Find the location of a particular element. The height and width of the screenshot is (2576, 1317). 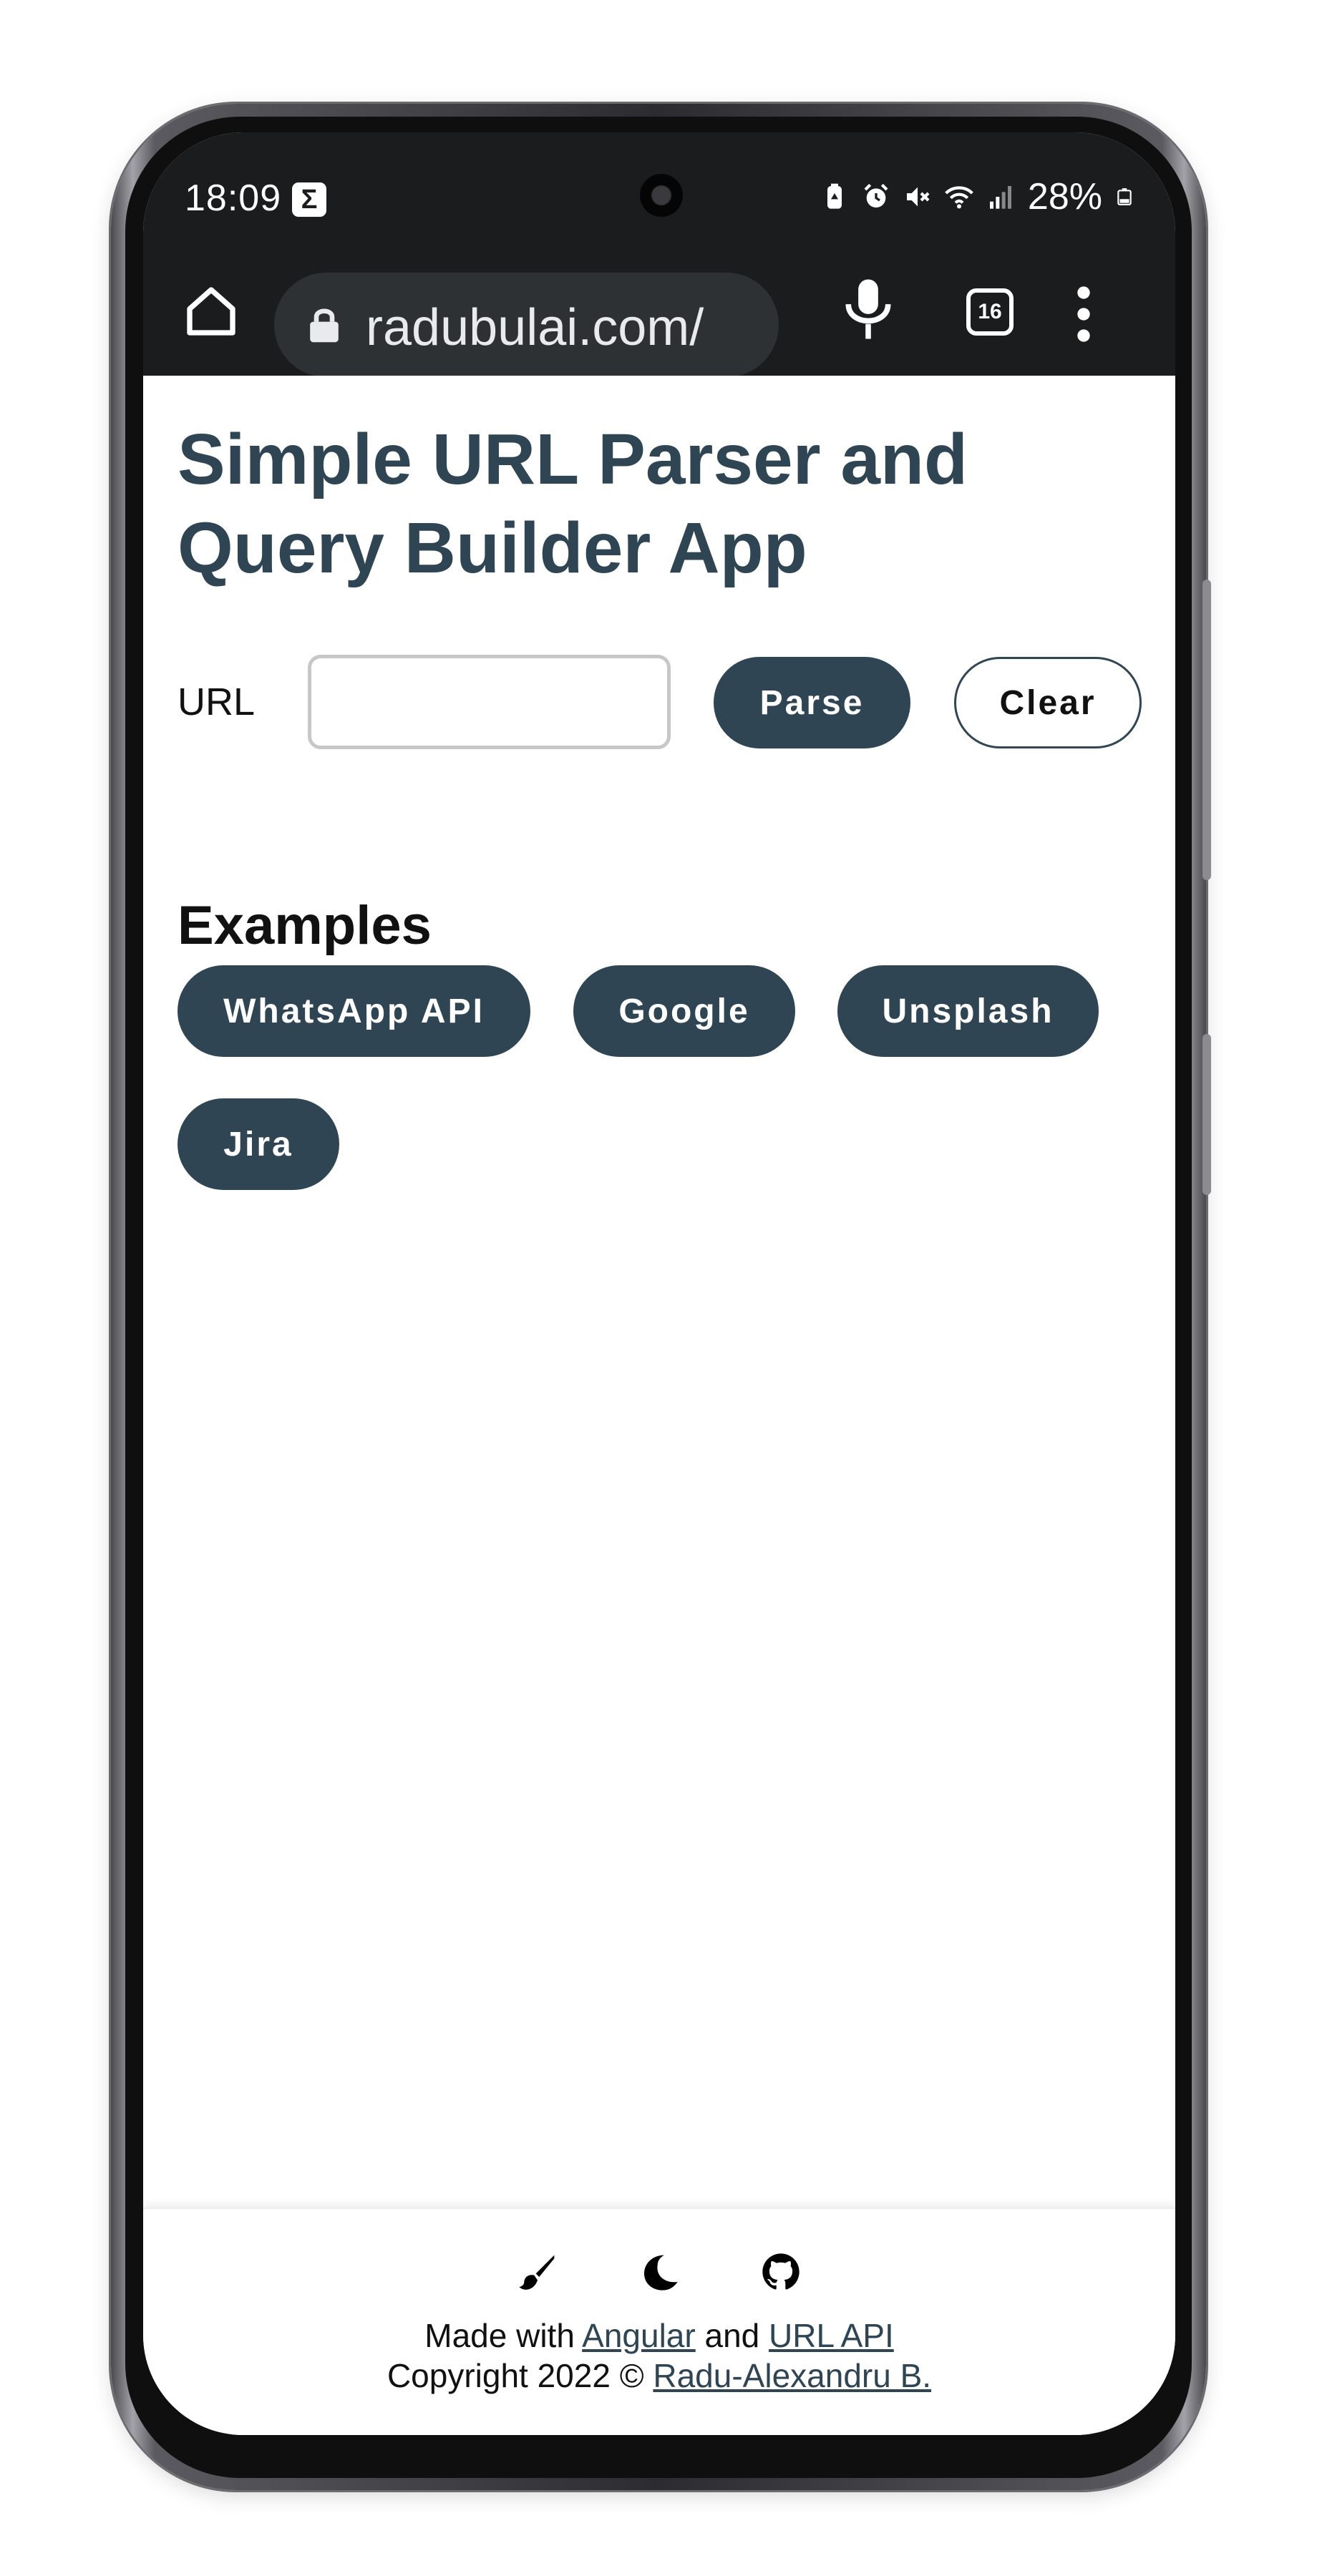

power-button is located at coordinates (1206, 1114).